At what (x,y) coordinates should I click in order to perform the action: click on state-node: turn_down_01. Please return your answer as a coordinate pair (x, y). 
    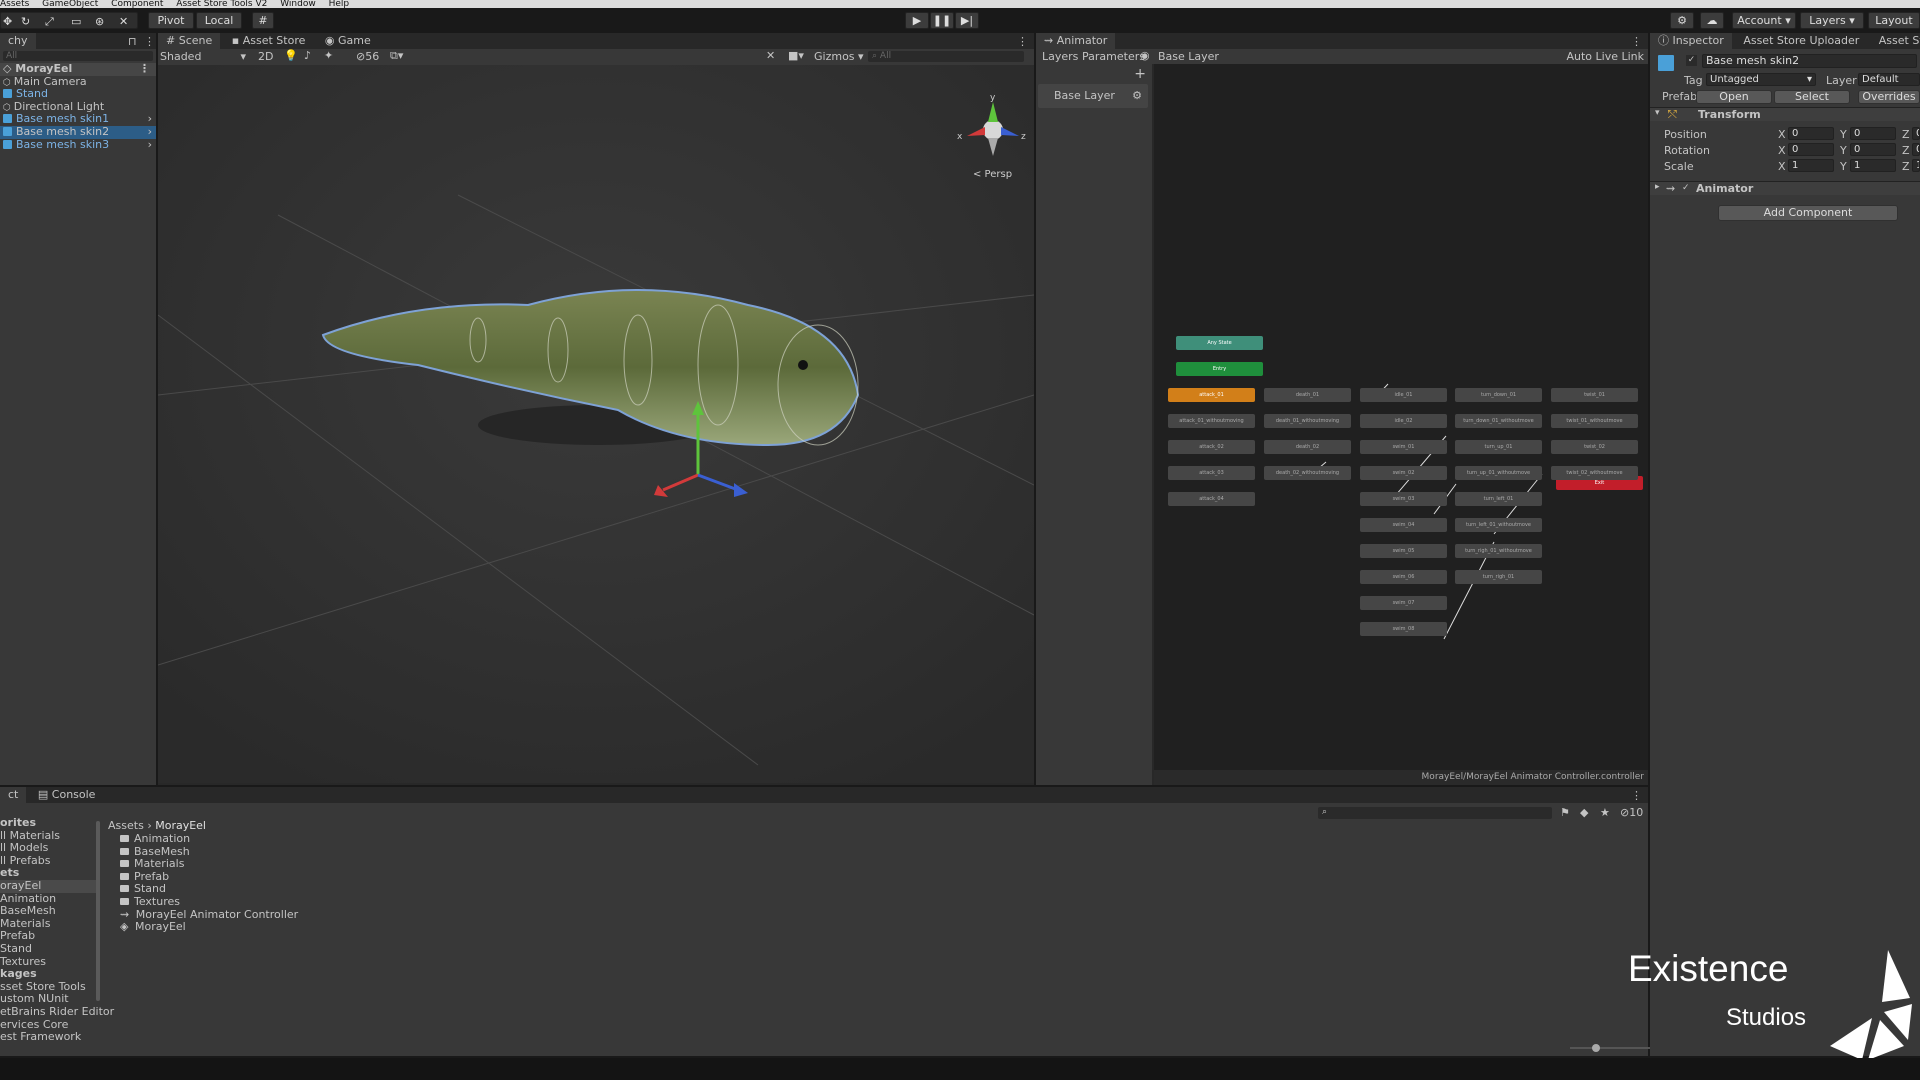
    Looking at the image, I should click on (1498, 395).